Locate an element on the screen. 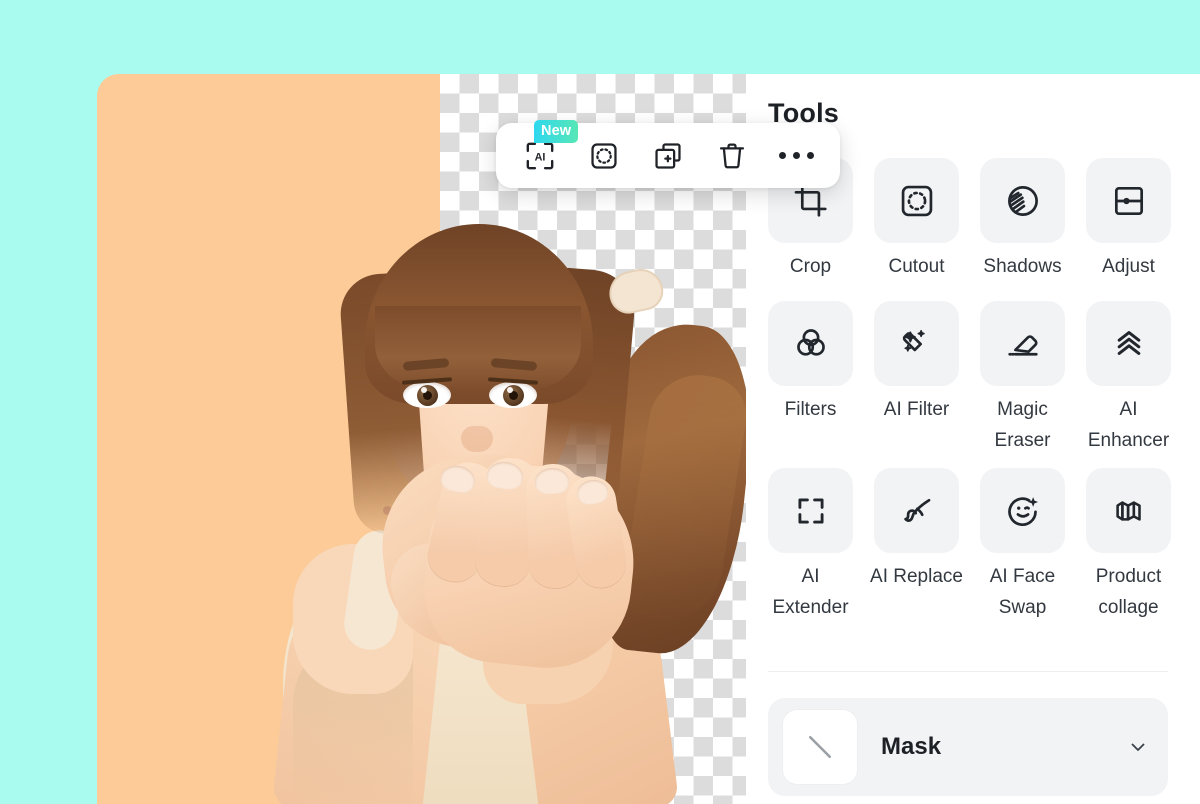 The image size is (1200, 804). tool-ai-extender: AI Extender is located at coordinates (810, 546).